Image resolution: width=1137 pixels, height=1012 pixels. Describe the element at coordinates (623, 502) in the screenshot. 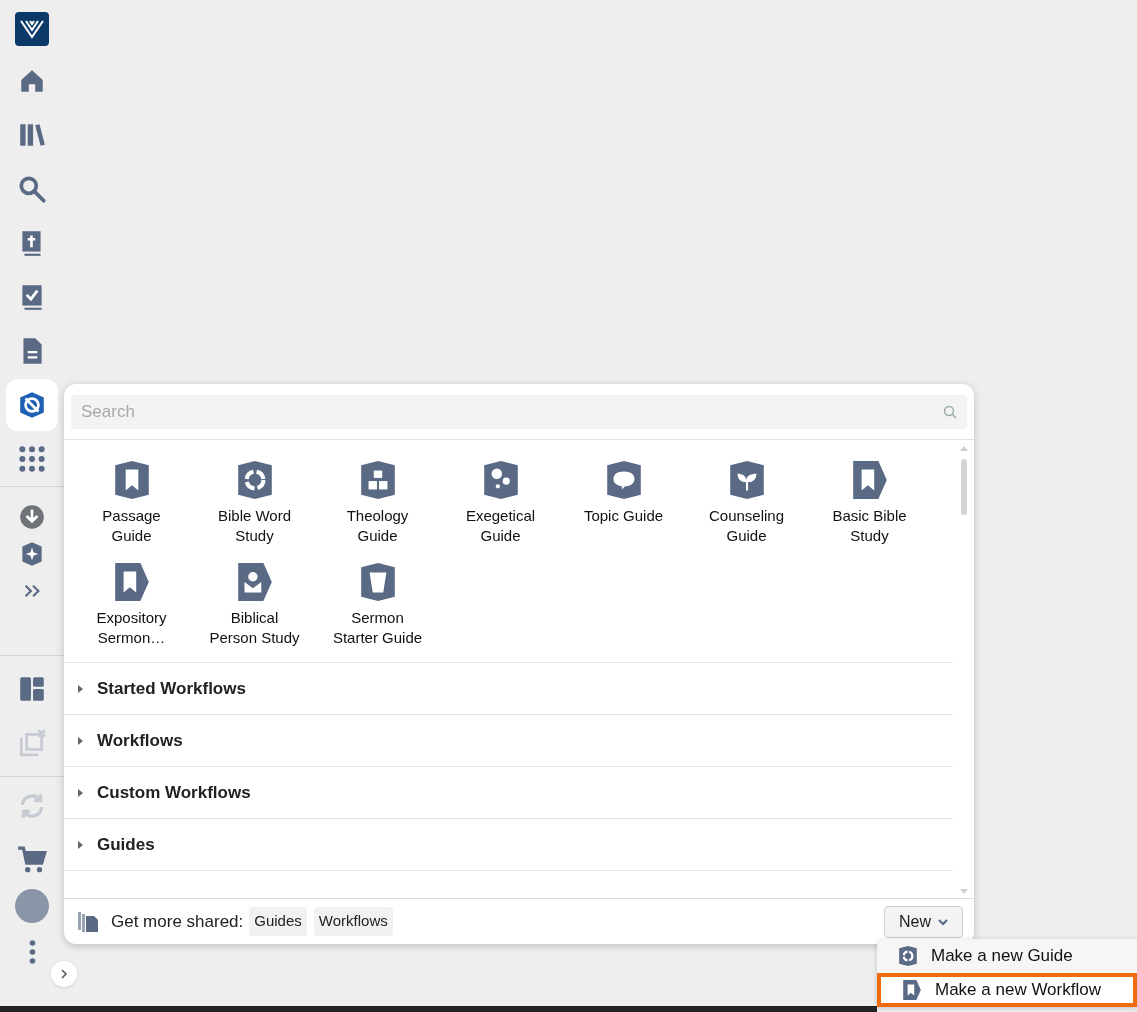

I see `guide-tile: Topic Guide` at that location.